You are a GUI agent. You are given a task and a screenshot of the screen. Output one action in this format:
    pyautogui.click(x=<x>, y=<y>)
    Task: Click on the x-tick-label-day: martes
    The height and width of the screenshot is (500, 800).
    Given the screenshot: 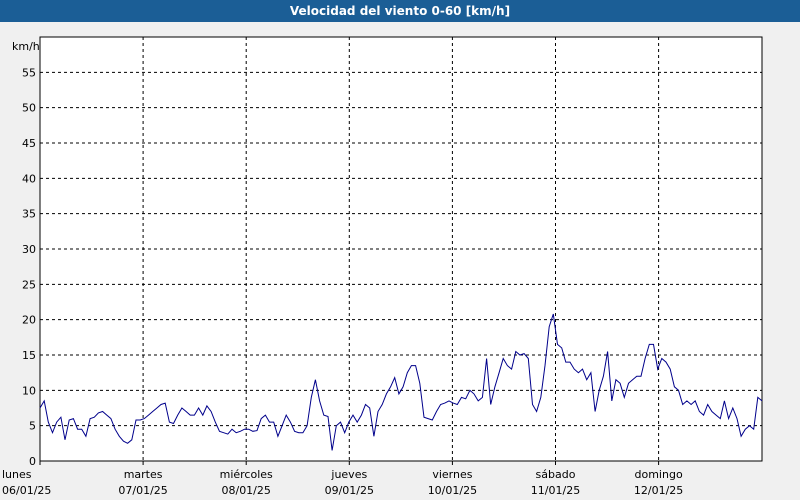 What is the action you would take?
    pyautogui.click(x=143, y=474)
    